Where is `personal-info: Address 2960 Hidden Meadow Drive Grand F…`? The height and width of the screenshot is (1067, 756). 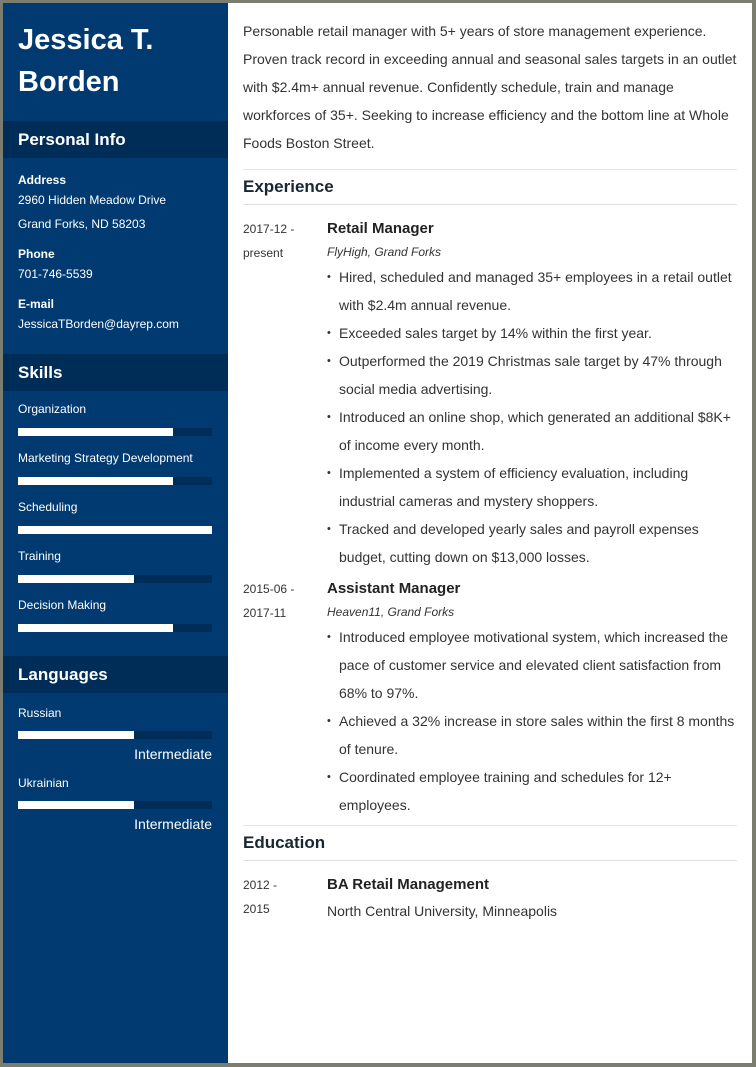 personal-info: Address 2960 Hidden Meadow Drive Grand F… is located at coordinates (115, 256).